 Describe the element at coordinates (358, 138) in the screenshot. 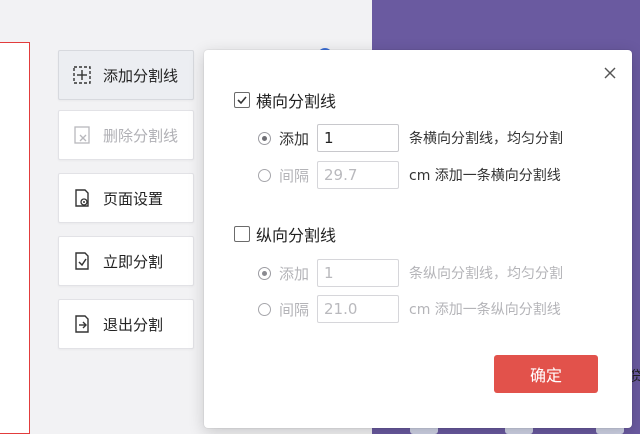

I see `horizontal-add-count-input` at that location.